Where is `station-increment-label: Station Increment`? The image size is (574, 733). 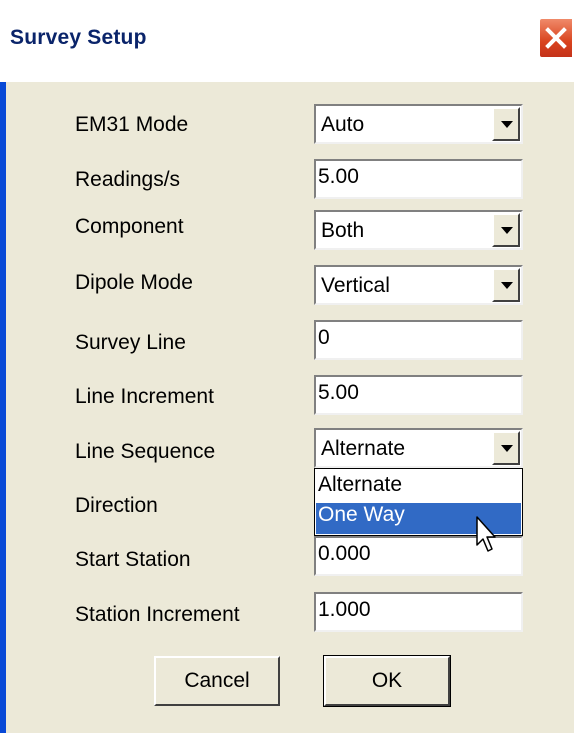
station-increment-label: Station Increment is located at coordinates (157, 614).